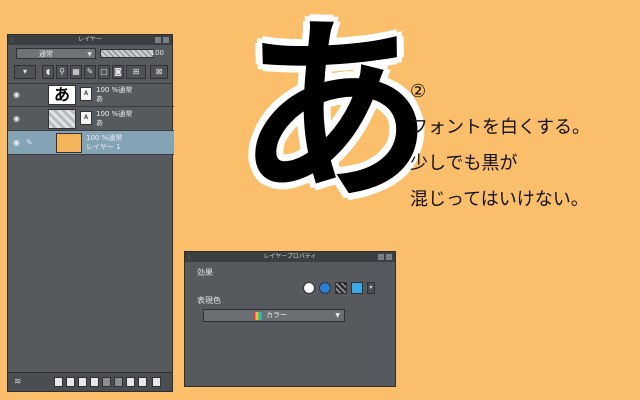 The image size is (640, 400). I want to click on layer-color-effect-icon, so click(357, 288).